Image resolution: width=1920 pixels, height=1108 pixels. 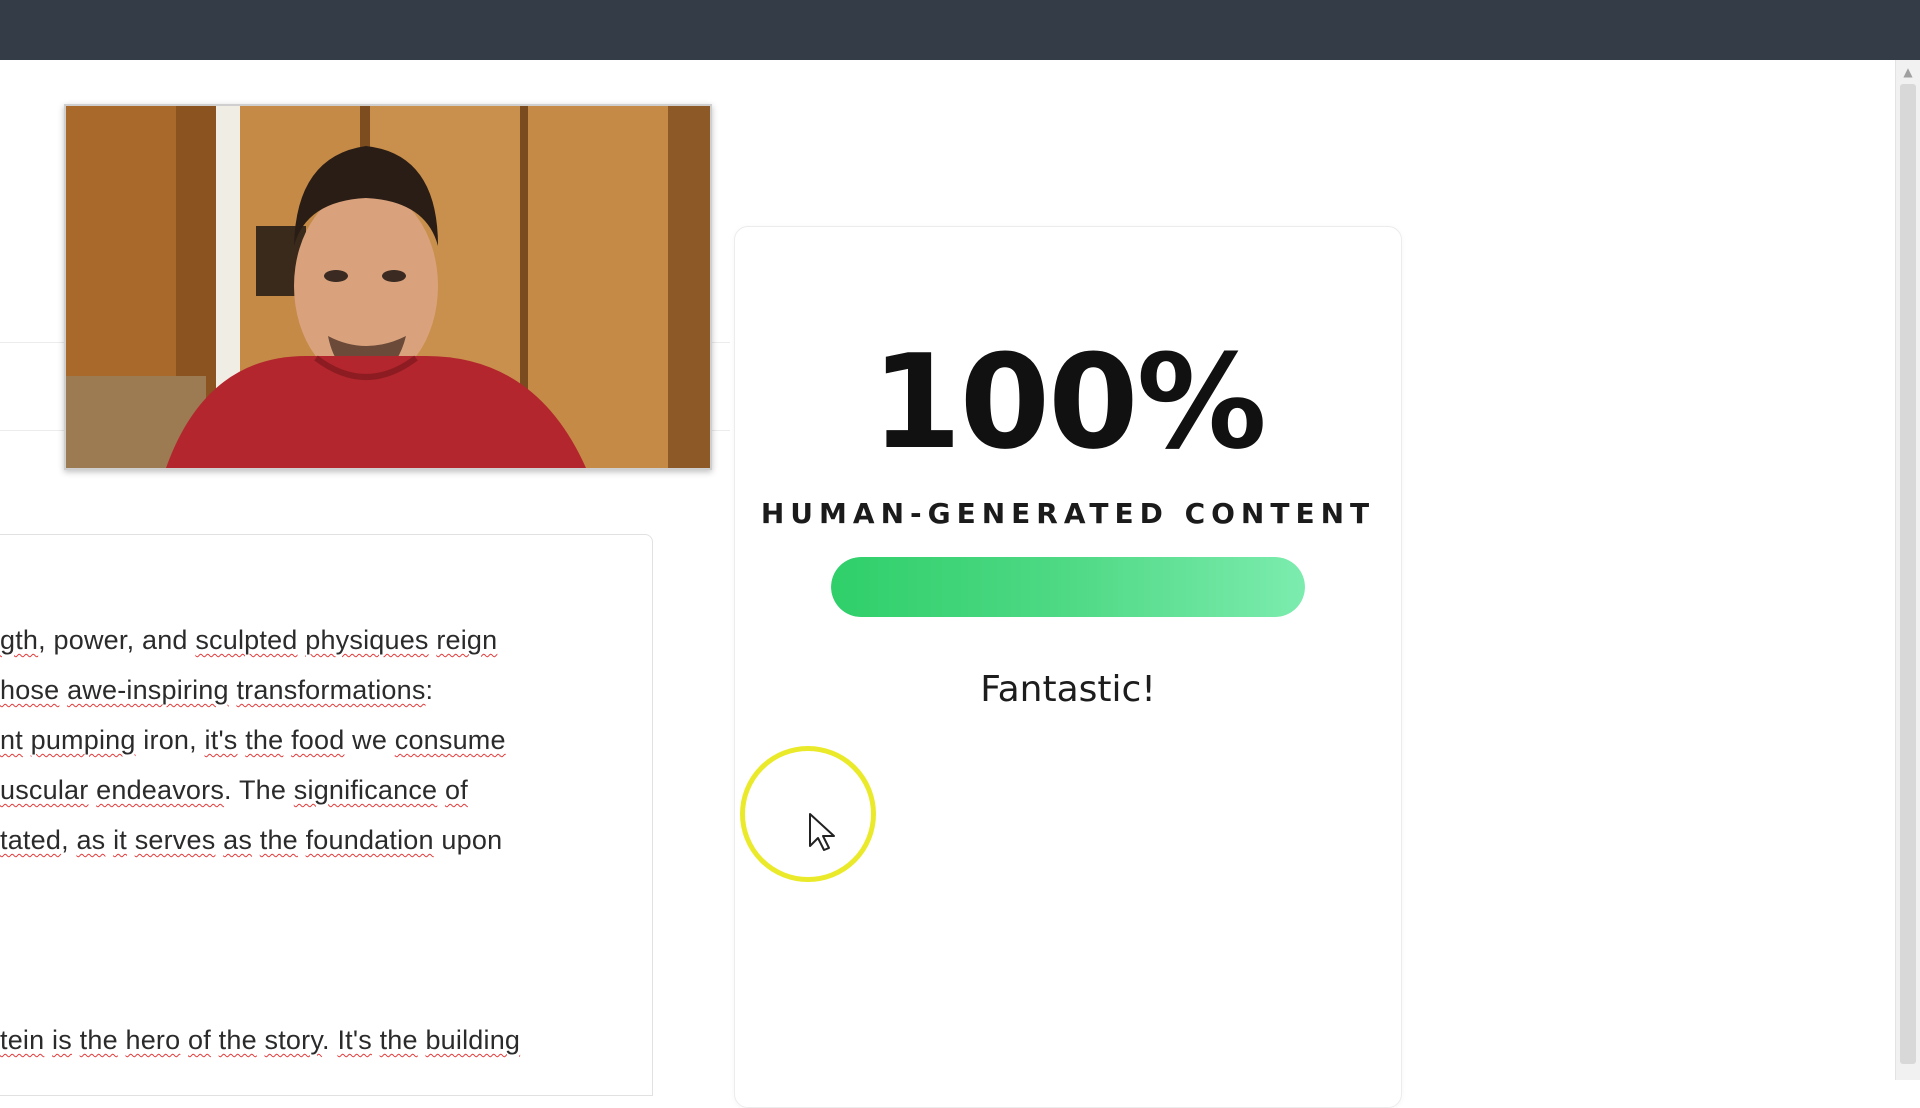 I want to click on flagged-word: foundation, so click(x=369, y=840).